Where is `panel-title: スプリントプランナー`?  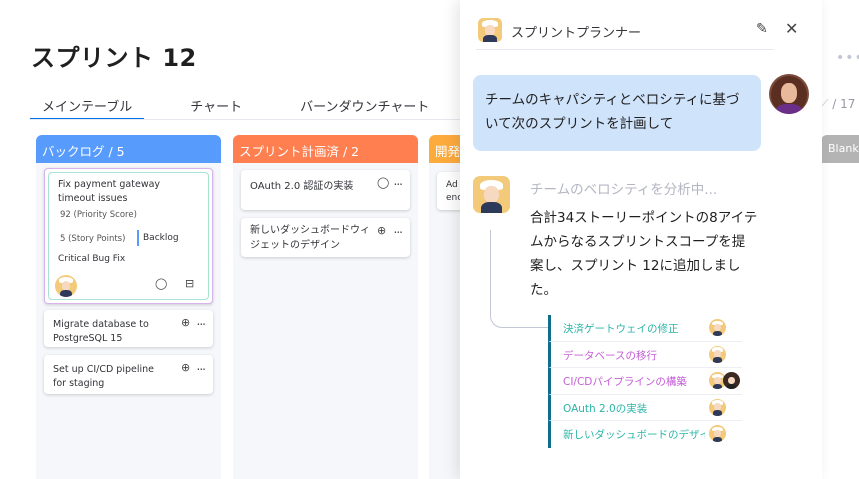 panel-title: スプリントプランナー is located at coordinates (576, 33).